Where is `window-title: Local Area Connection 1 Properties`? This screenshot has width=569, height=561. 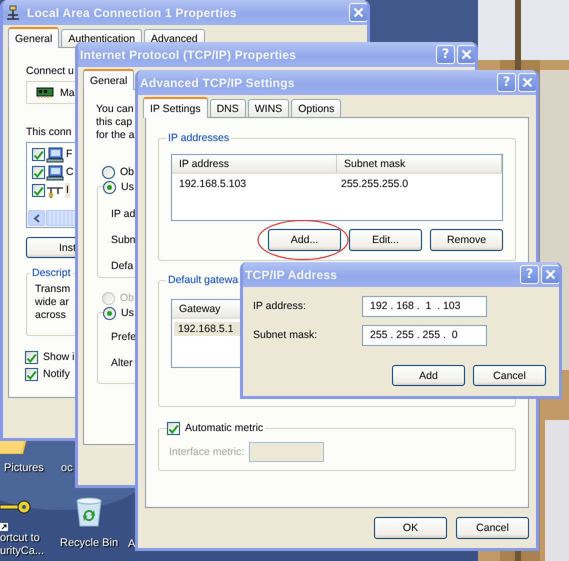
window-title: Local Area Connection 1 Properties is located at coordinates (132, 13).